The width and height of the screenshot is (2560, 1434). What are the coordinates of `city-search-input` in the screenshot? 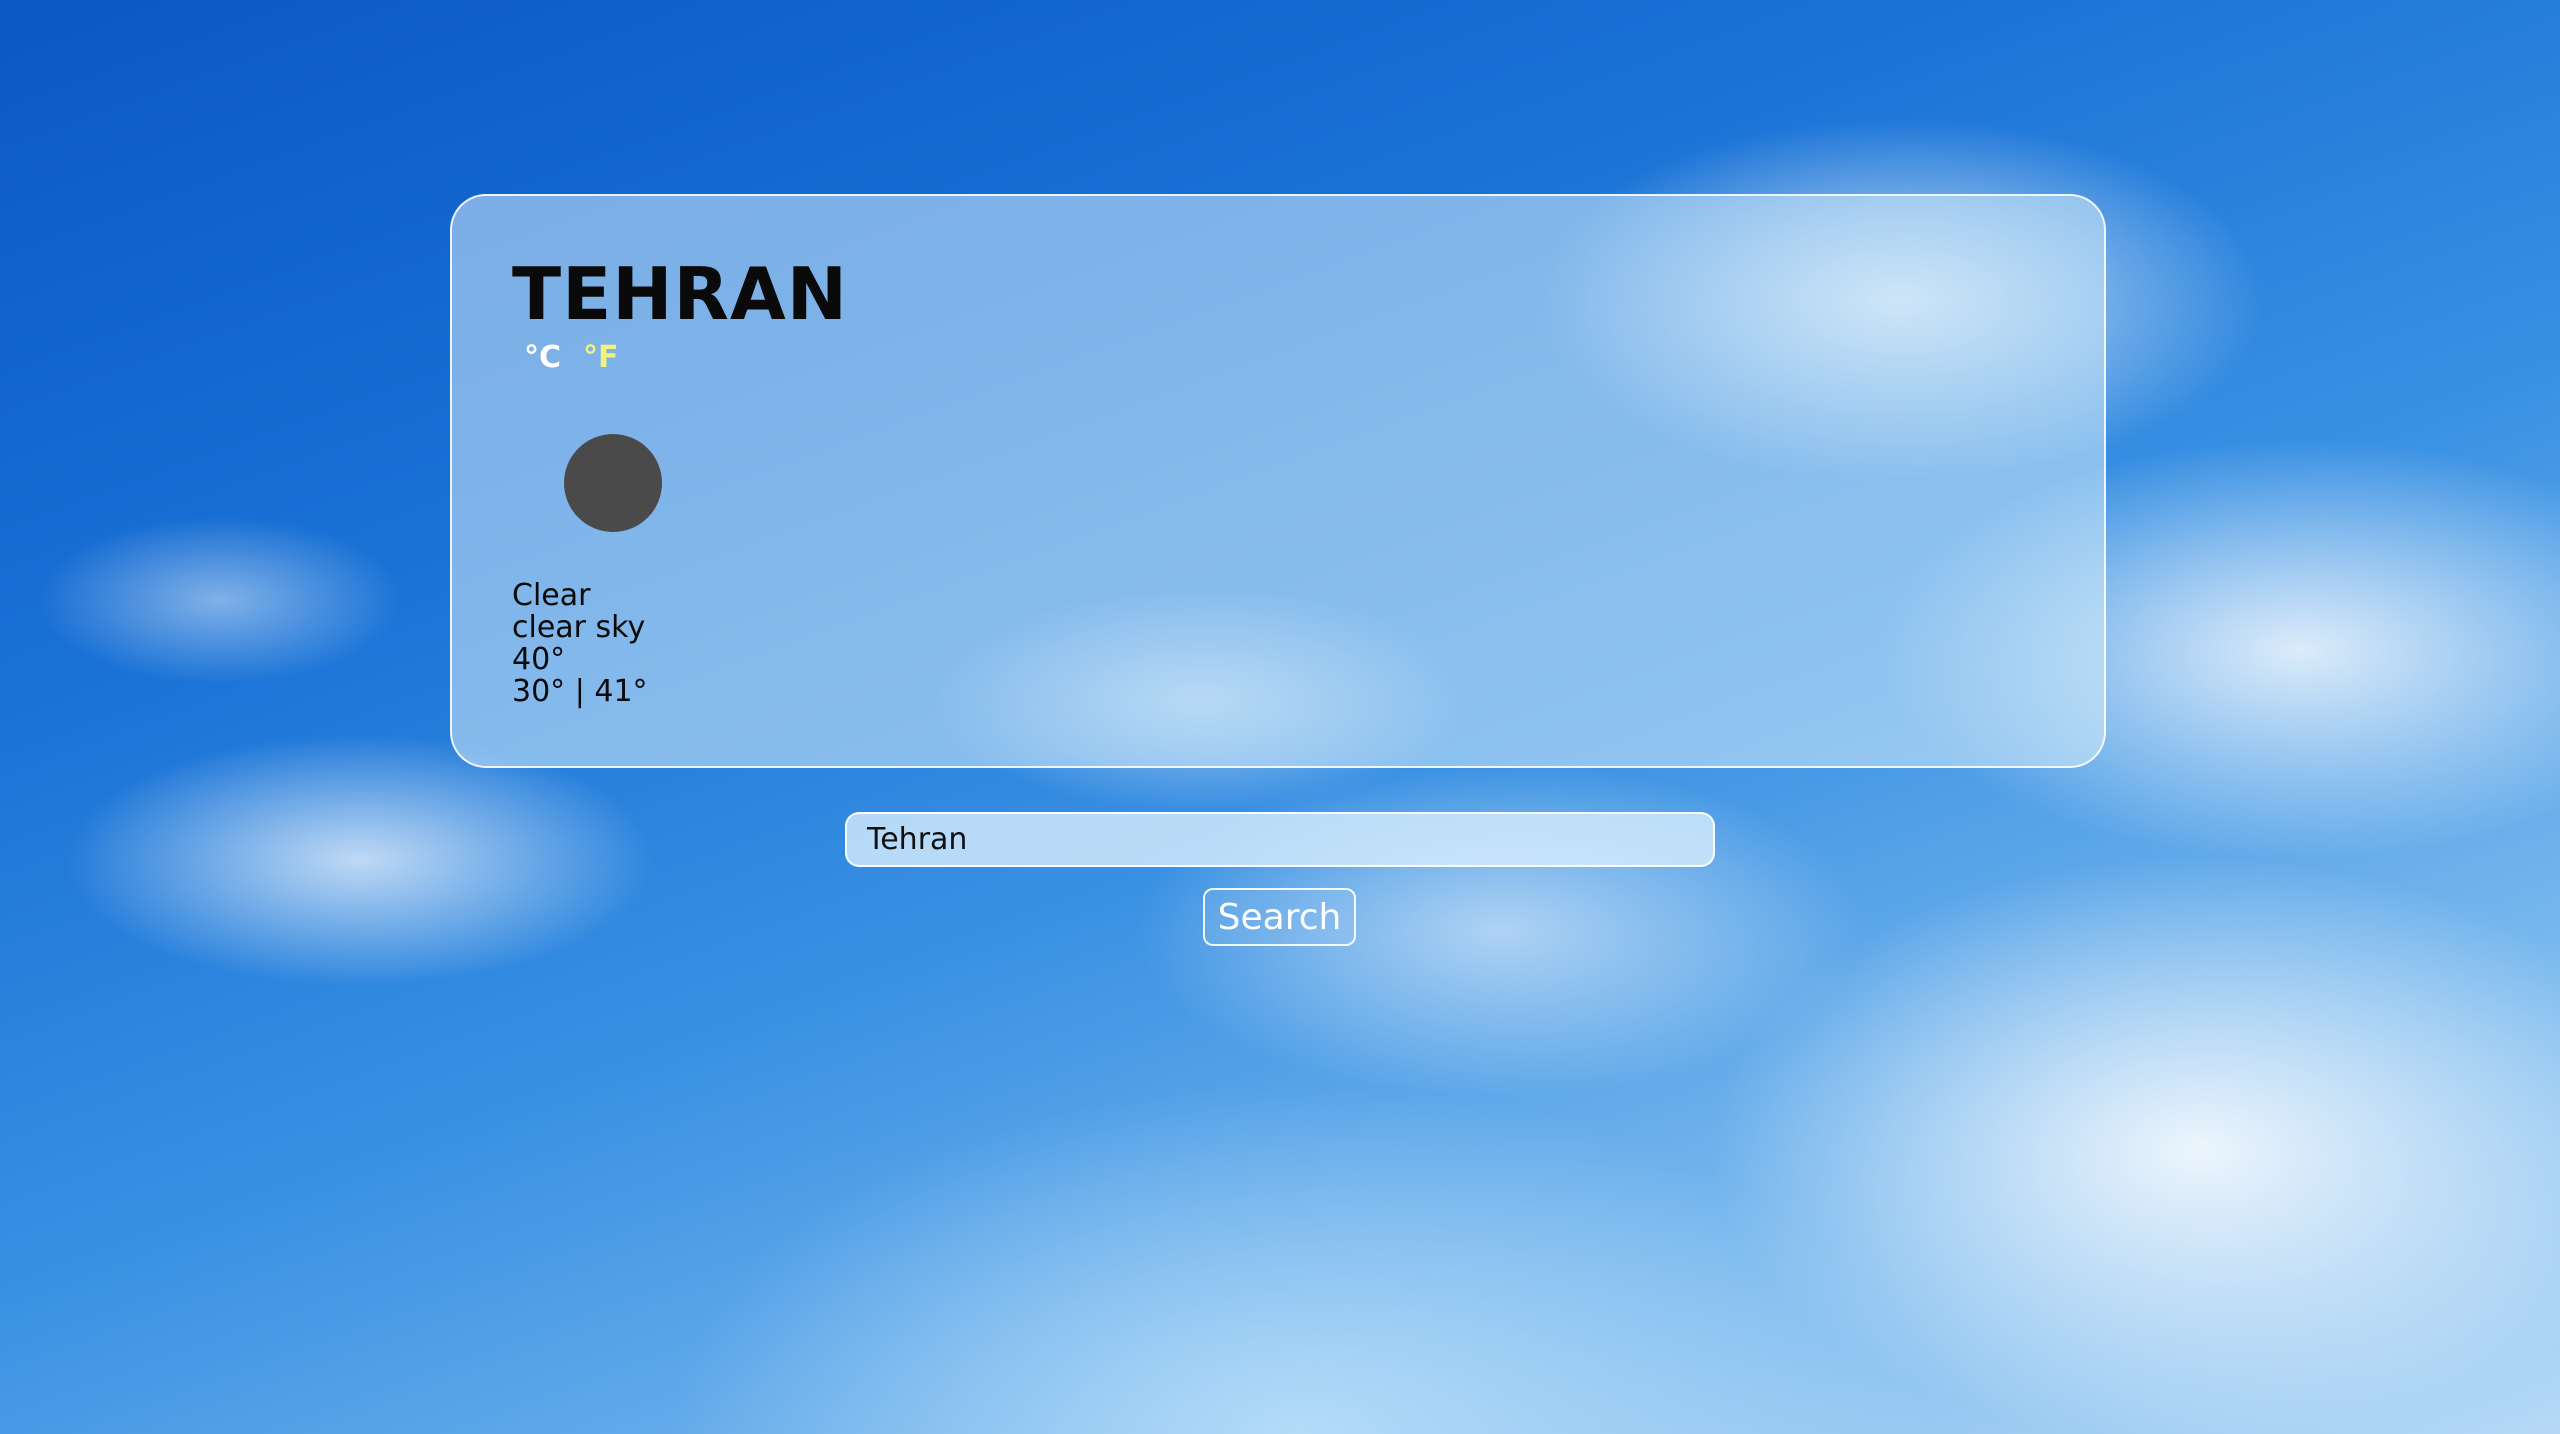 It's located at (1280, 839).